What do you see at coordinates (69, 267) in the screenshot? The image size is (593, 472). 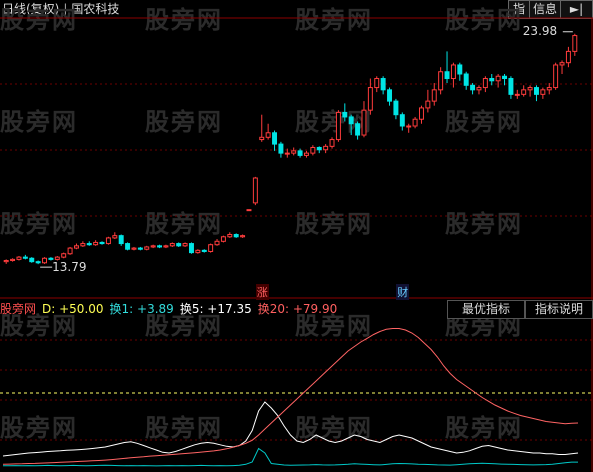 I see `low-price-label: 13.79` at bounding box center [69, 267].